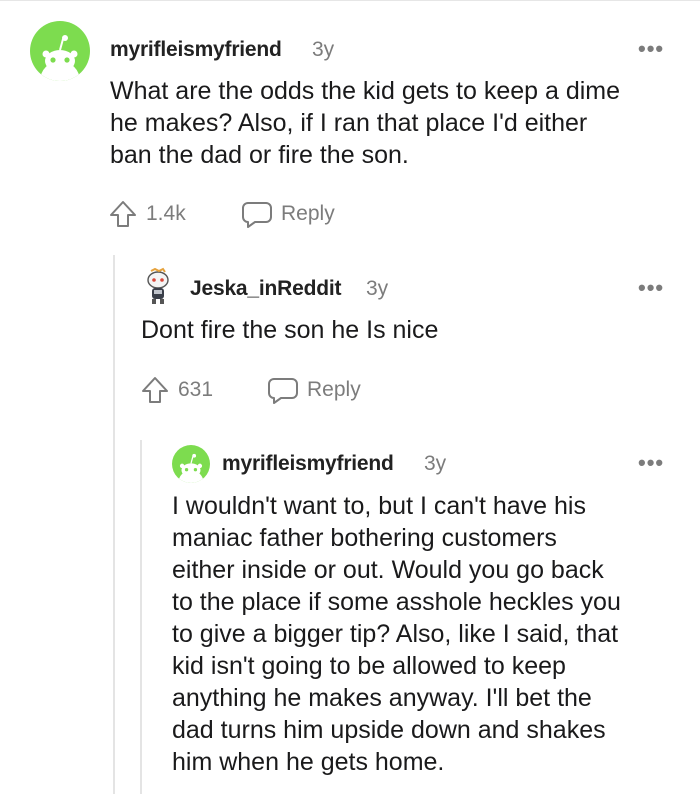 The image size is (700, 794). What do you see at coordinates (308, 464) in the screenshot?
I see `comment-username: myrifleismyfriend` at bounding box center [308, 464].